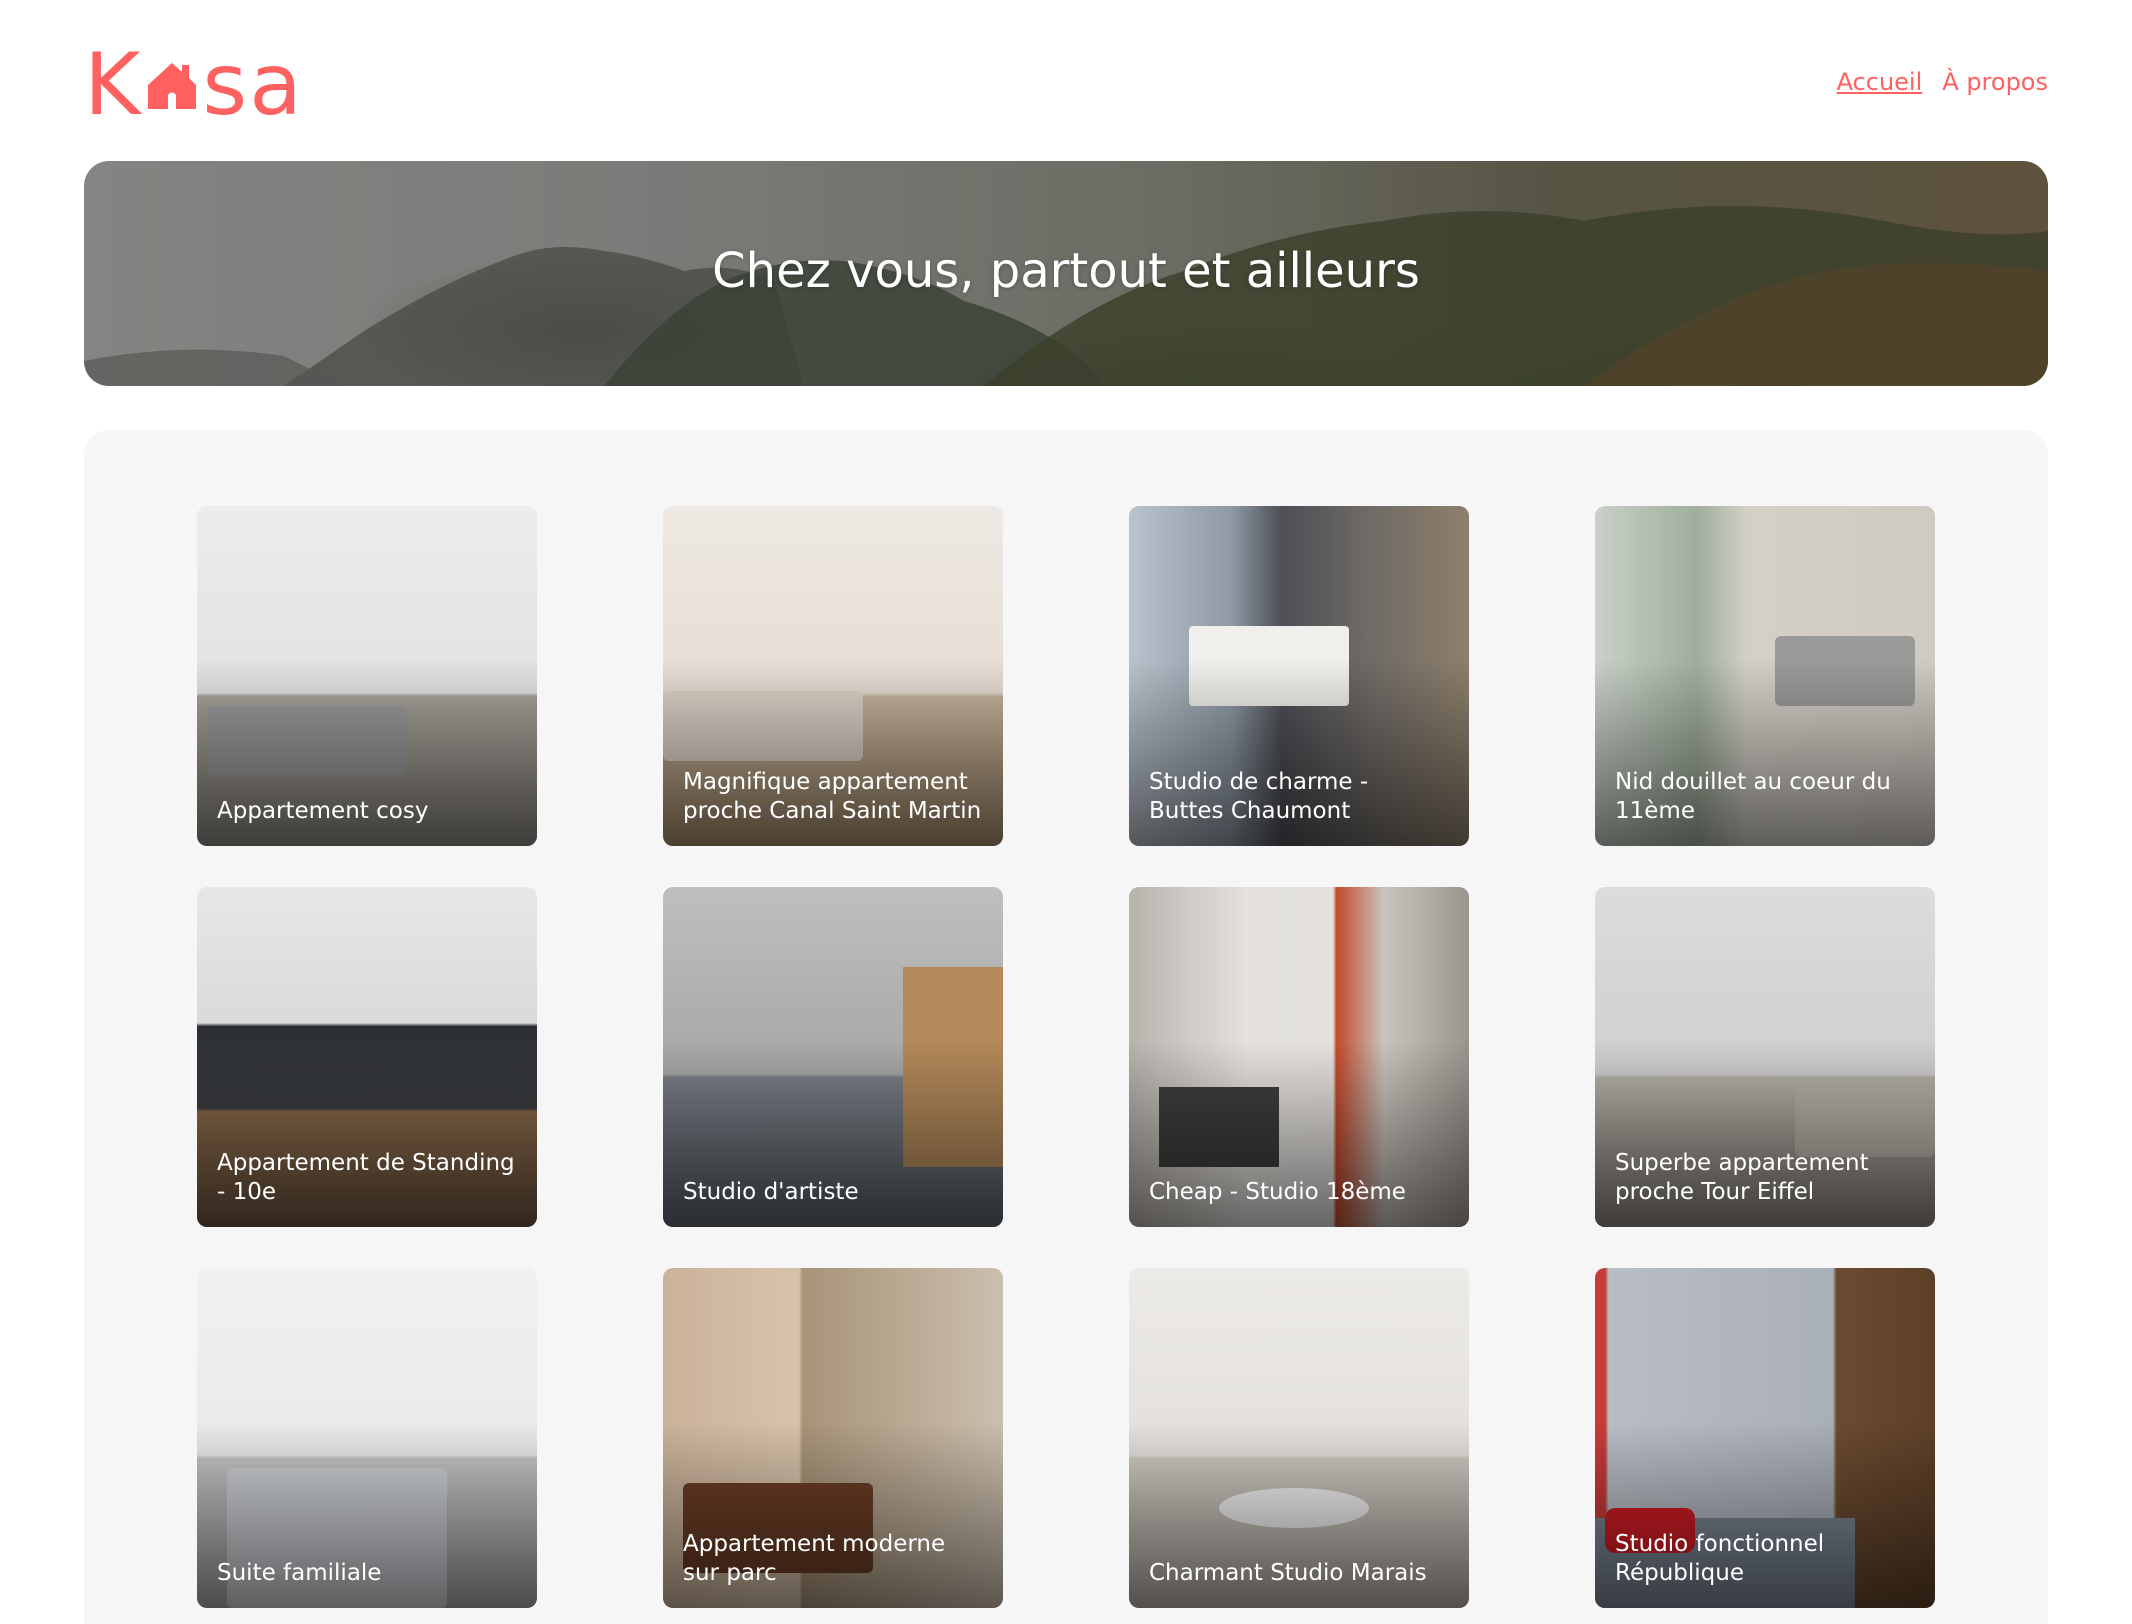  Describe the element at coordinates (1995, 82) in the screenshot. I see `nav-link-a-propos: À propos` at that location.